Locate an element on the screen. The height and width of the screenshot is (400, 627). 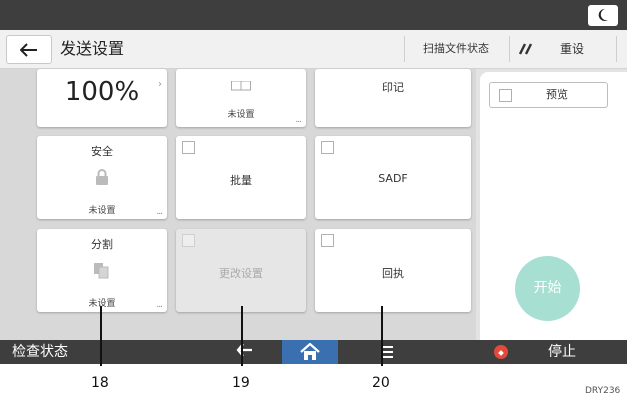
stop-icon is located at coordinates (501, 352).